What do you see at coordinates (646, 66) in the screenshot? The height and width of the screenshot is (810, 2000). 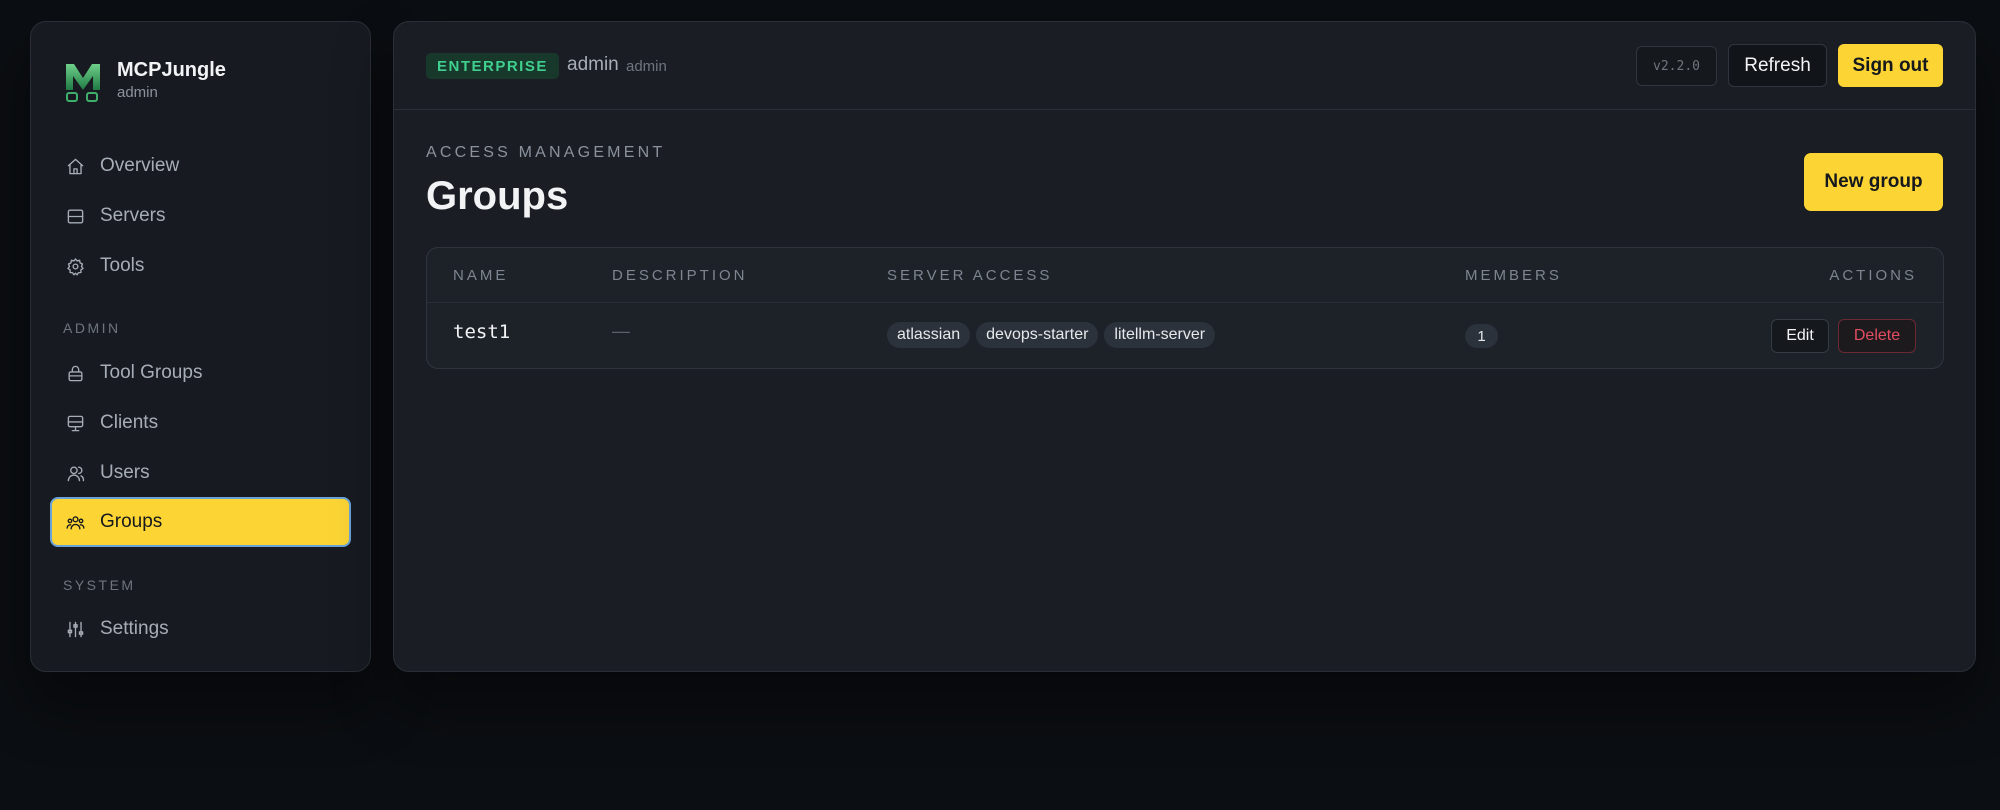 I see `current-user-role: admin` at bounding box center [646, 66].